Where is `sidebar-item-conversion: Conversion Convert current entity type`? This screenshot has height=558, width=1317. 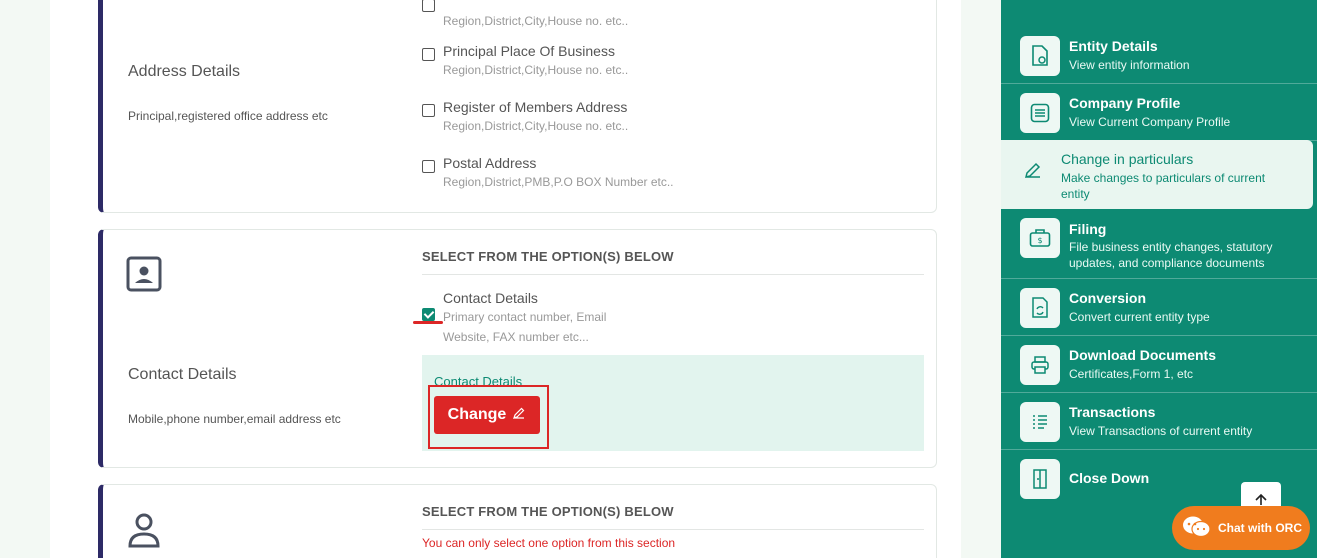
sidebar-item-conversion: Conversion Convert current entity type is located at coordinates (1159, 307).